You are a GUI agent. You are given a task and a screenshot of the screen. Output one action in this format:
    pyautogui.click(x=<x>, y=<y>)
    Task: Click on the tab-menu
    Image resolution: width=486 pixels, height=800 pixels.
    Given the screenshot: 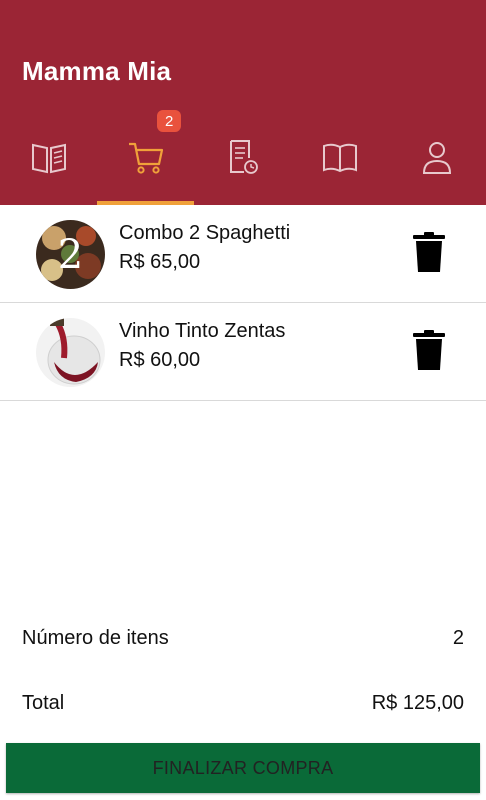 What is the action you would take?
    pyautogui.click(x=48, y=157)
    